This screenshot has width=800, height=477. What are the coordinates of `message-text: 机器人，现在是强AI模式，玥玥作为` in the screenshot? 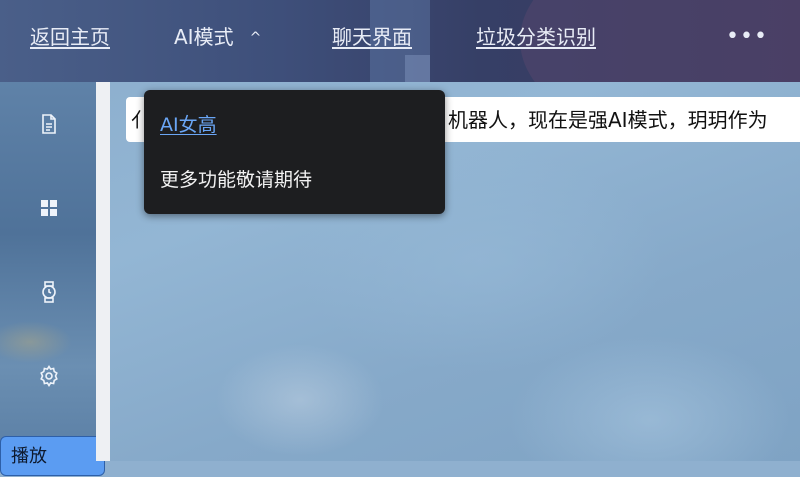 It's located at (608, 120).